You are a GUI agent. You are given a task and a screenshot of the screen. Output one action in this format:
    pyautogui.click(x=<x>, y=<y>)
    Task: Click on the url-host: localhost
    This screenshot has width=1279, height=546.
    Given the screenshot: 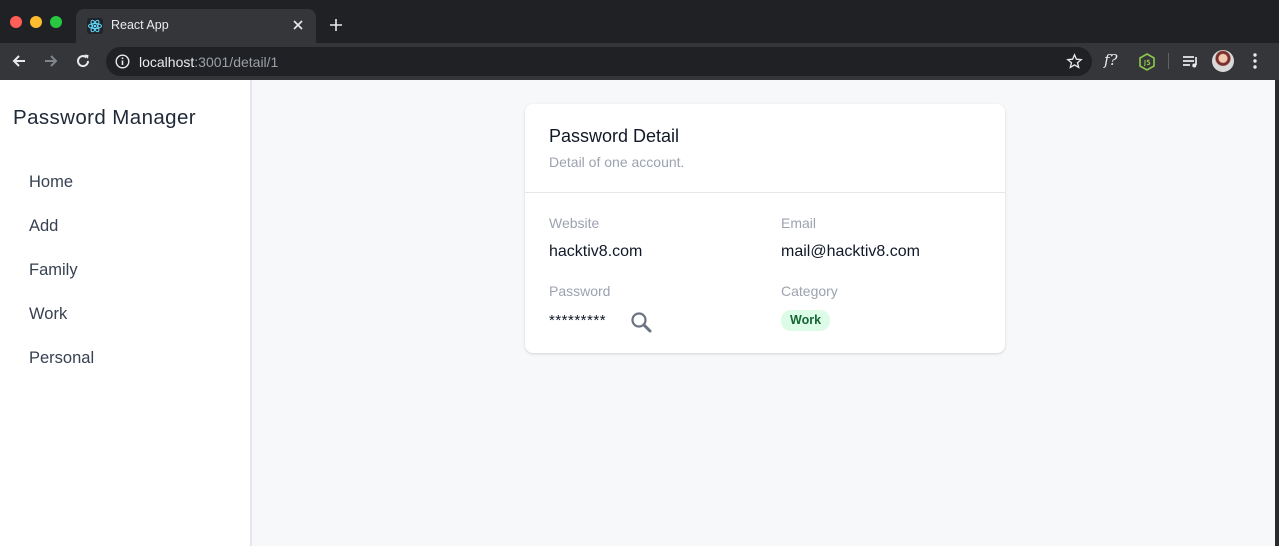 What is the action you would take?
    pyautogui.click(x=167, y=62)
    